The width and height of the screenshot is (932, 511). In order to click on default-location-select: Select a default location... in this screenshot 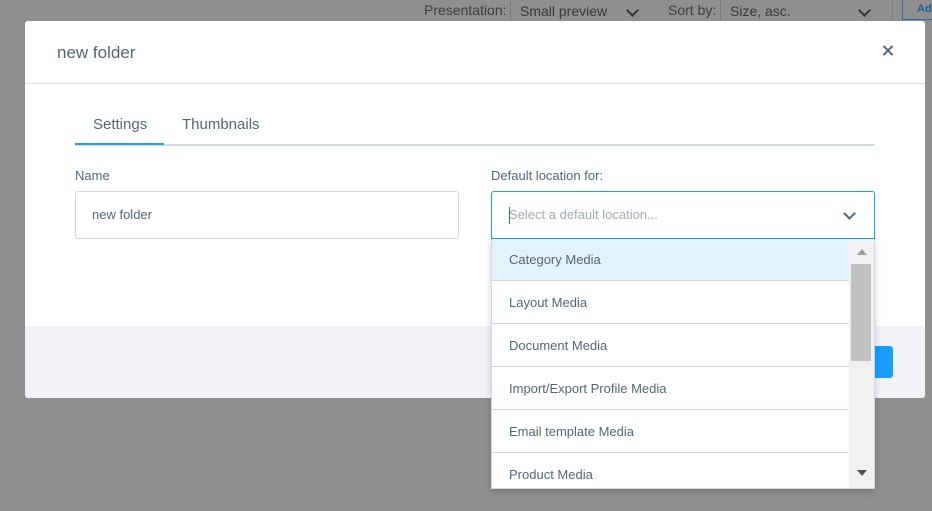, I will do `click(683, 215)`.